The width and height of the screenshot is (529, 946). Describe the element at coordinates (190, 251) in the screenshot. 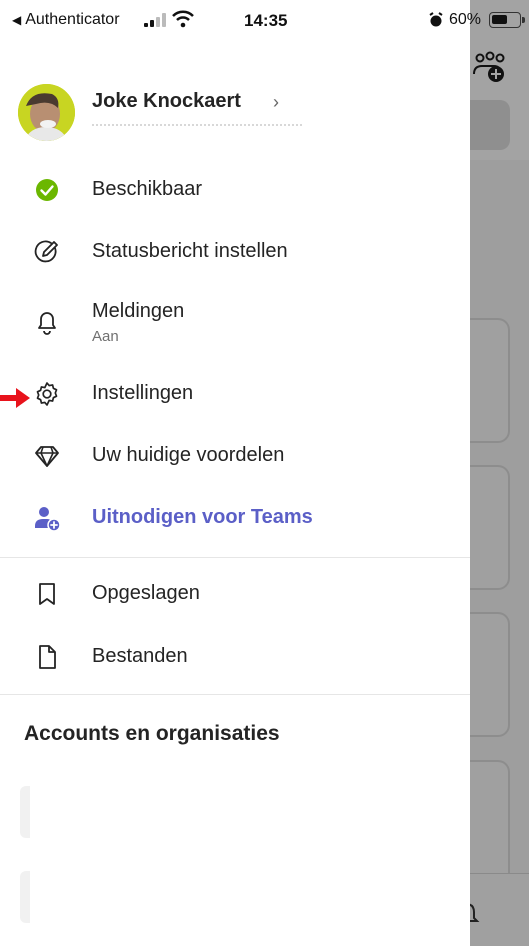

I see `menu-label-status-message: Statusbericht instellen` at that location.